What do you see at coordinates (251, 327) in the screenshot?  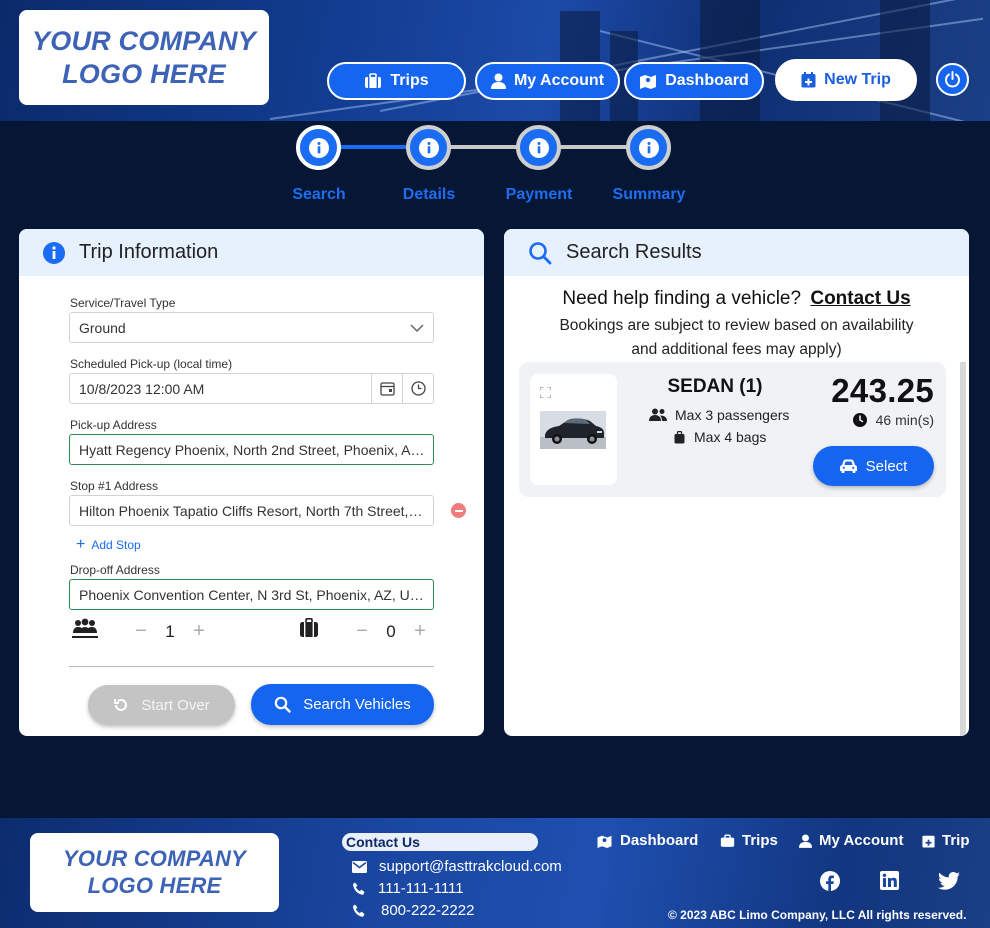 I see `service-type-select: Ground` at bounding box center [251, 327].